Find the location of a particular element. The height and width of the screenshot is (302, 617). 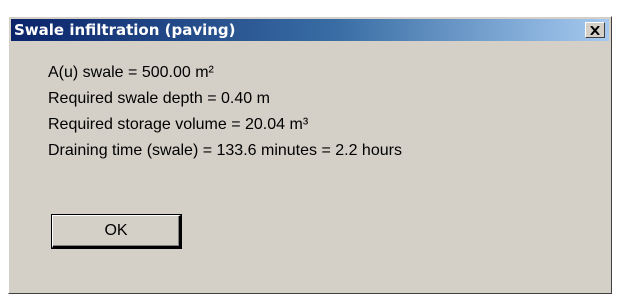

close-button is located at coordinates (595, 30).